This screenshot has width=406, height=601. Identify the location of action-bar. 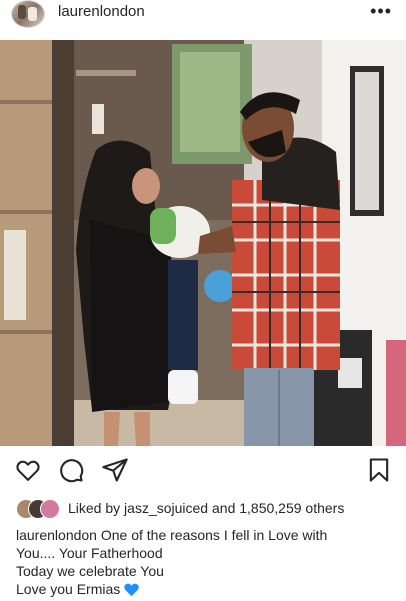
(203, 471).